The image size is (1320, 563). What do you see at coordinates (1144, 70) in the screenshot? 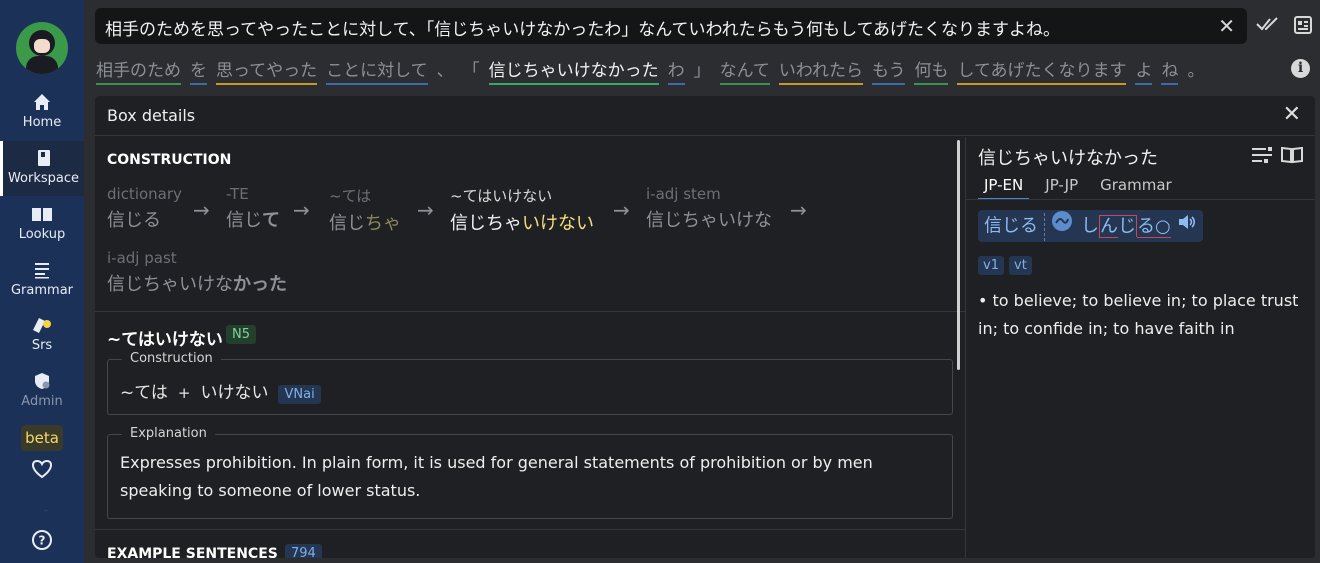
I see `sentence-token: よ` at bounding box center [1144, 70].